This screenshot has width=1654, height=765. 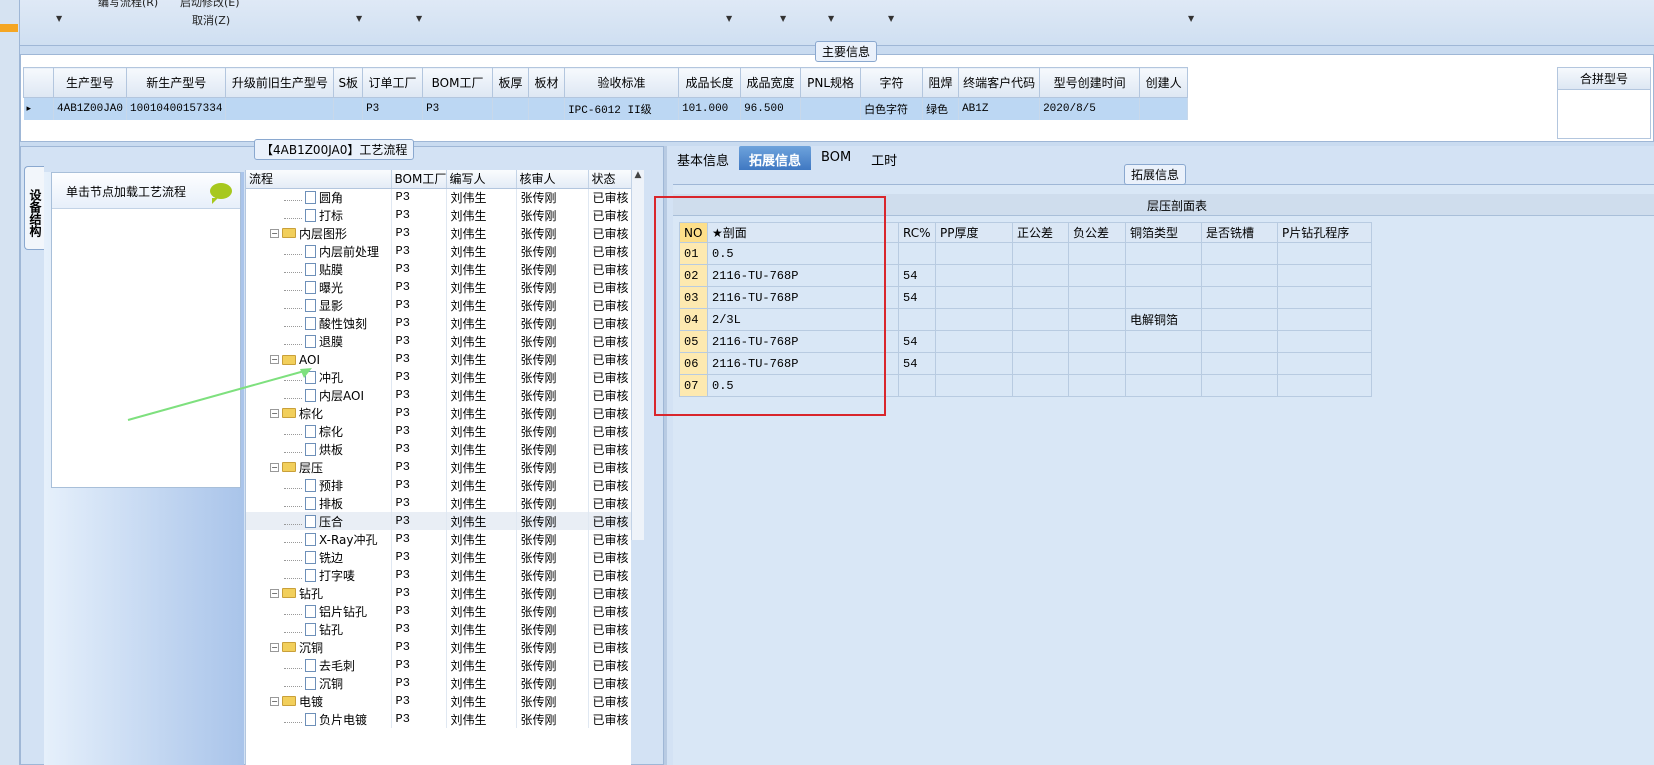 What do you see at coordinates (348, 82) in the screenshot?
I see `column-header: S板` at bounding box center [348, 82].